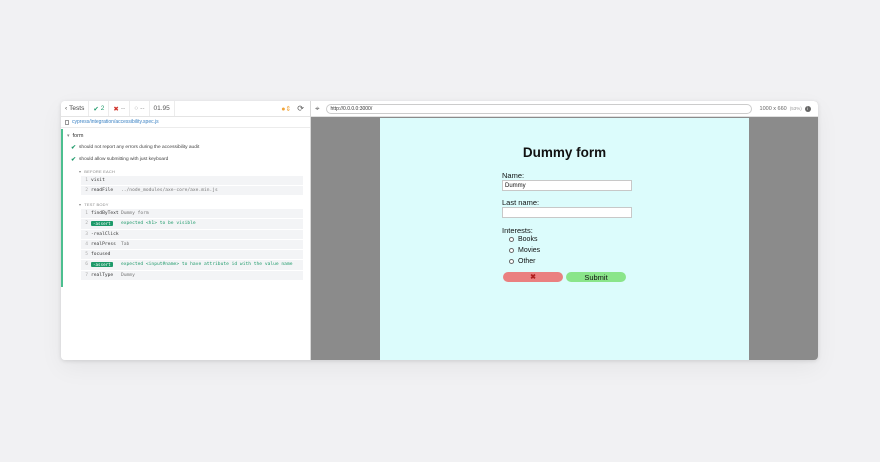 This screenshot has height=462, width=880. I want to click on file-icon, so click(67, 122).